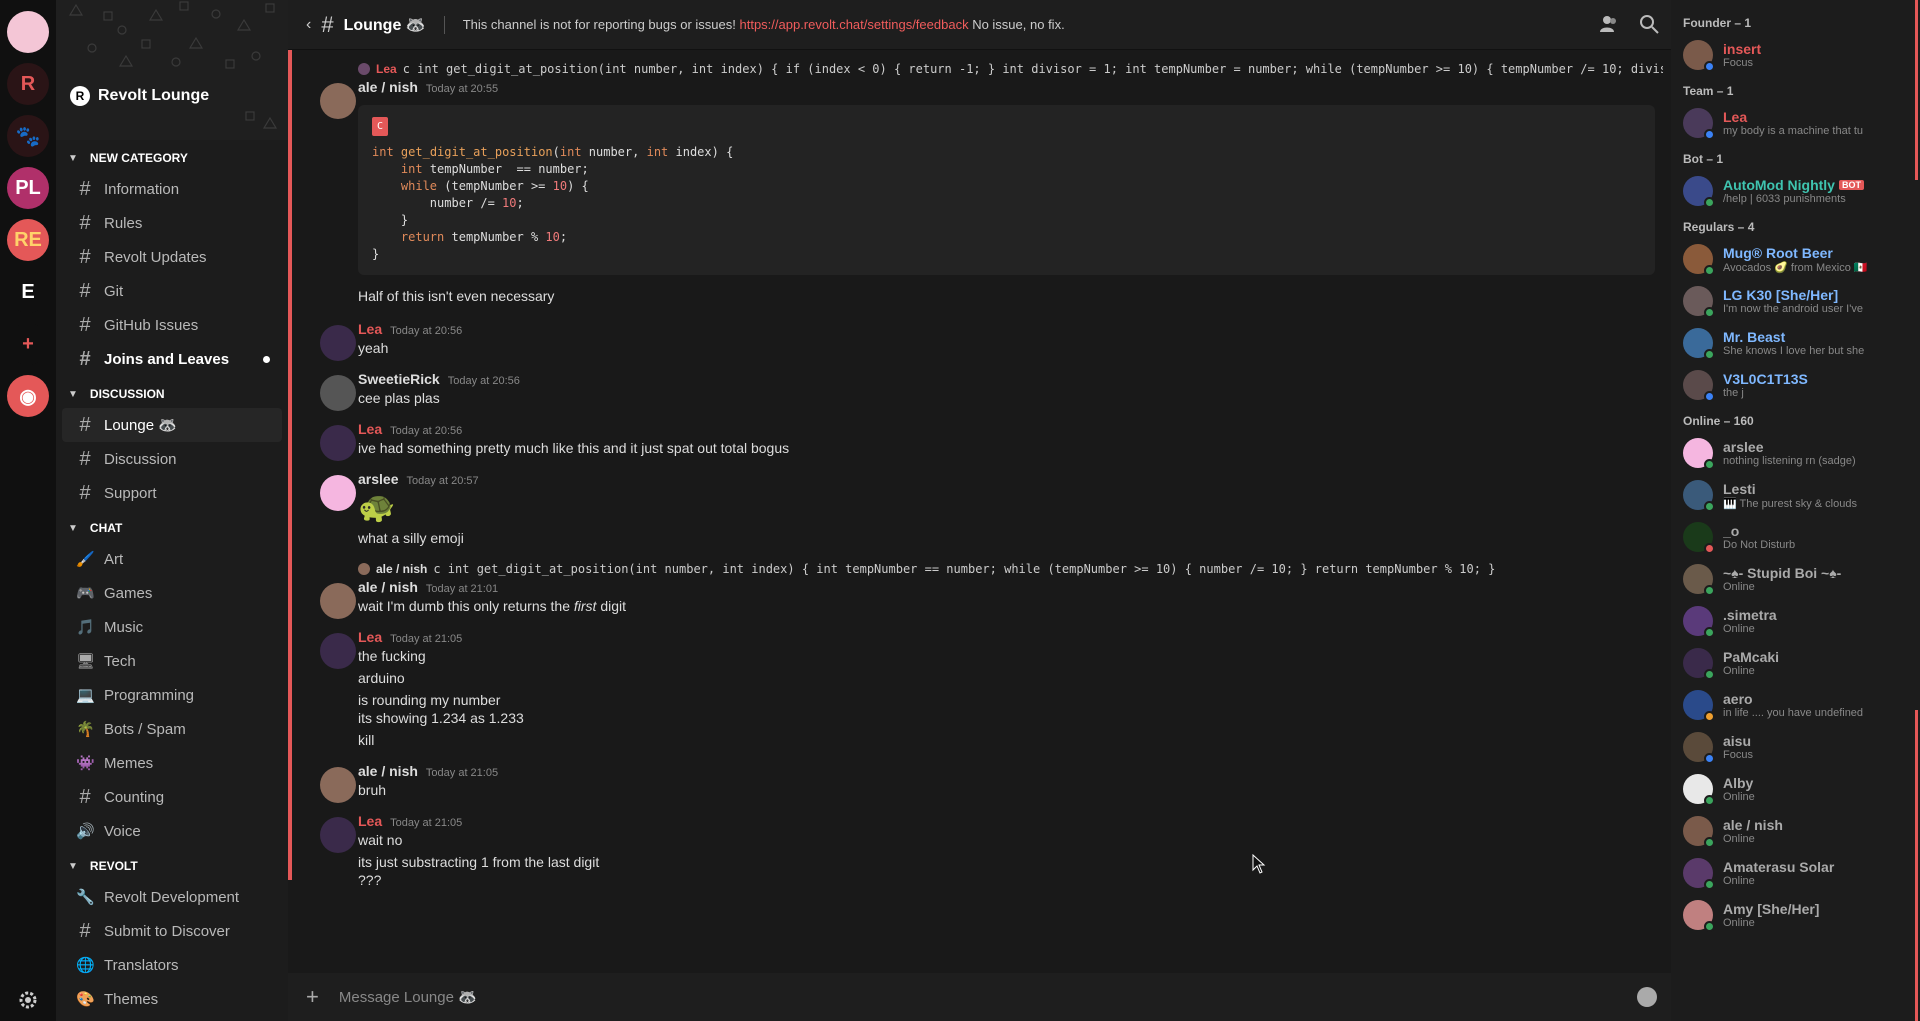 The image size is (1920, 1021). Describe the element at coordinates (1801, 123) in the screenshot. I see `member-item: Lea my body is a machine that tu` at that location.